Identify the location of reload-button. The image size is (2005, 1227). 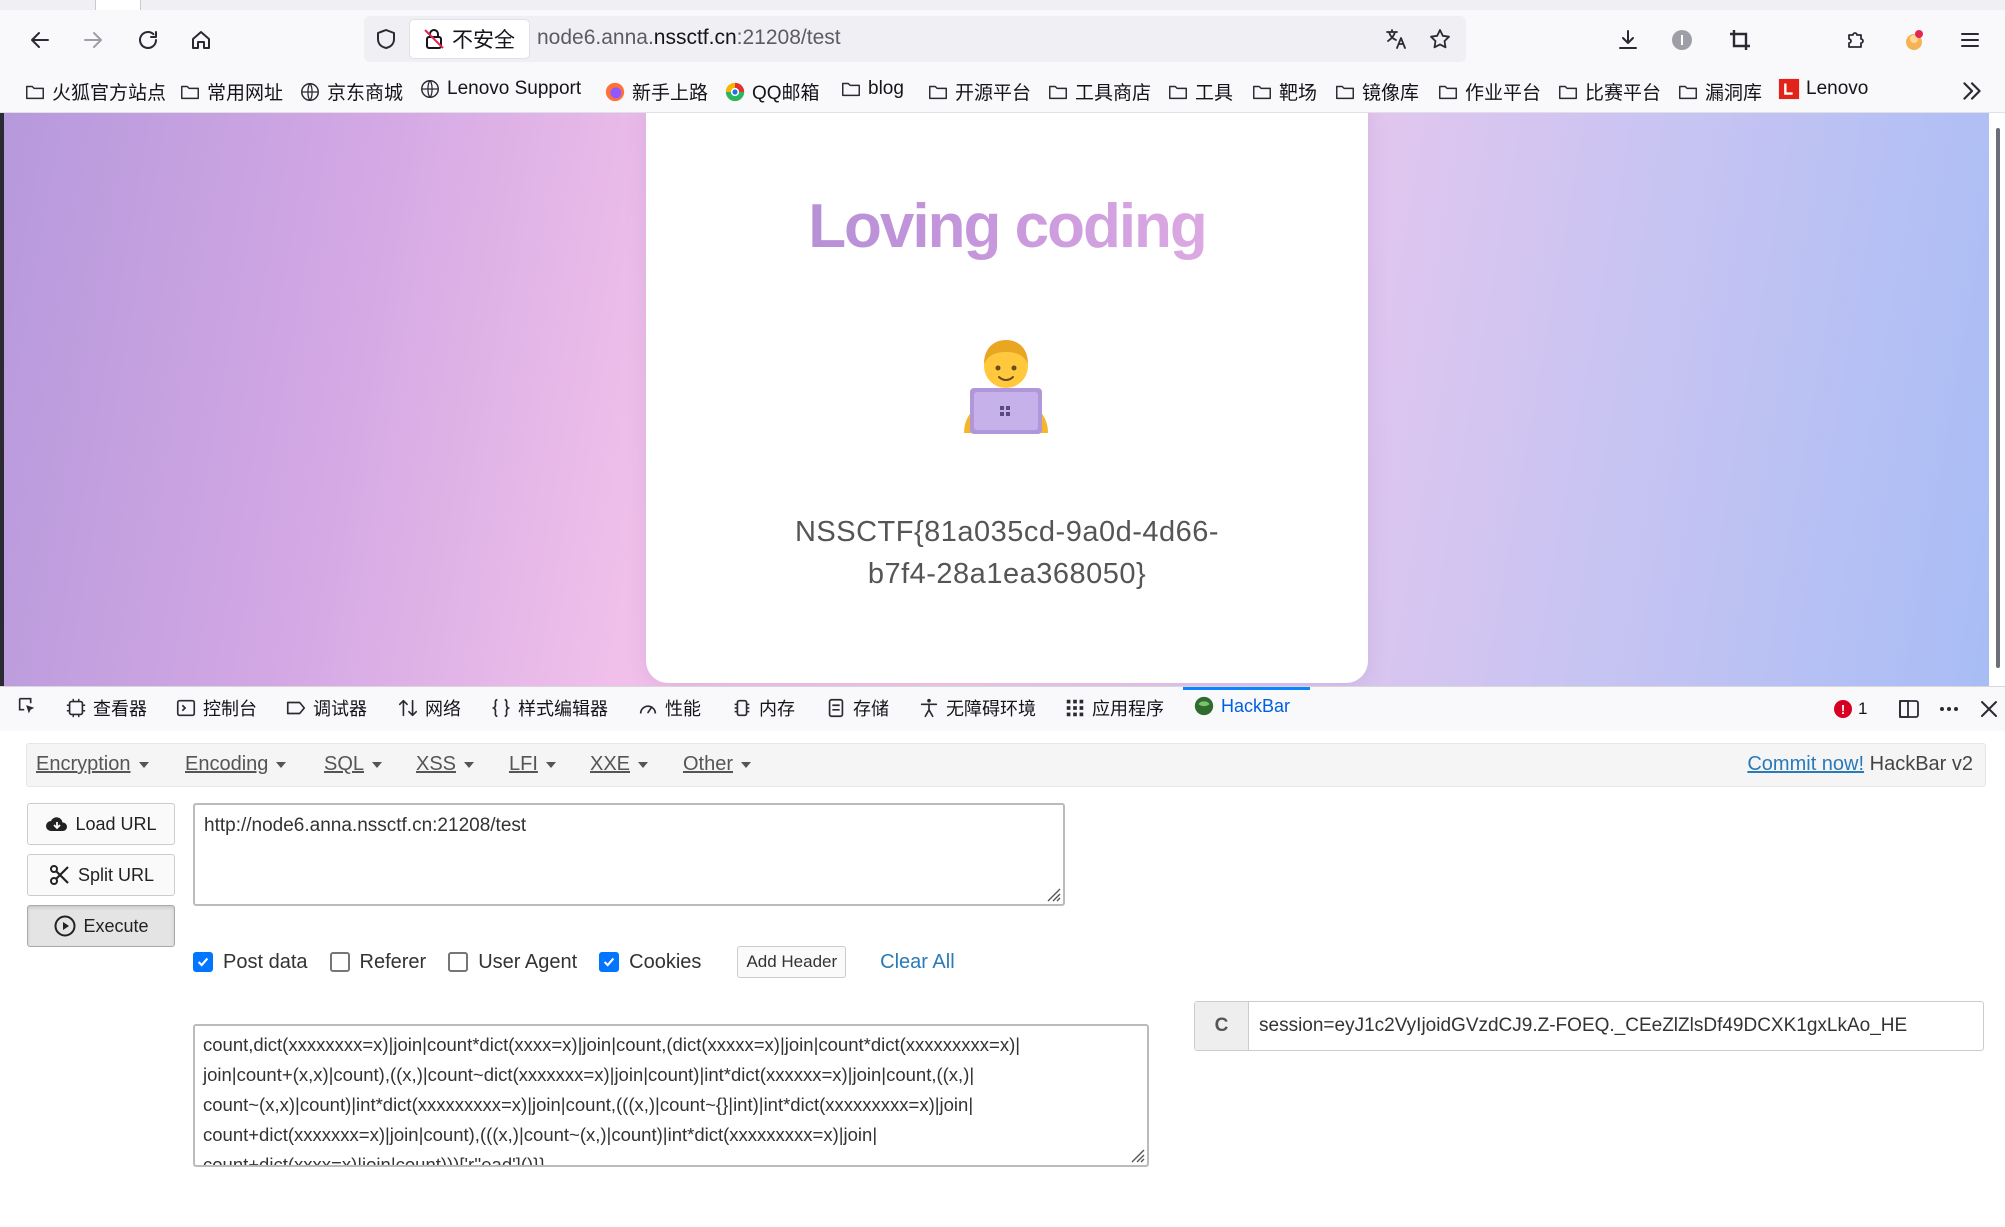
(148, 40).